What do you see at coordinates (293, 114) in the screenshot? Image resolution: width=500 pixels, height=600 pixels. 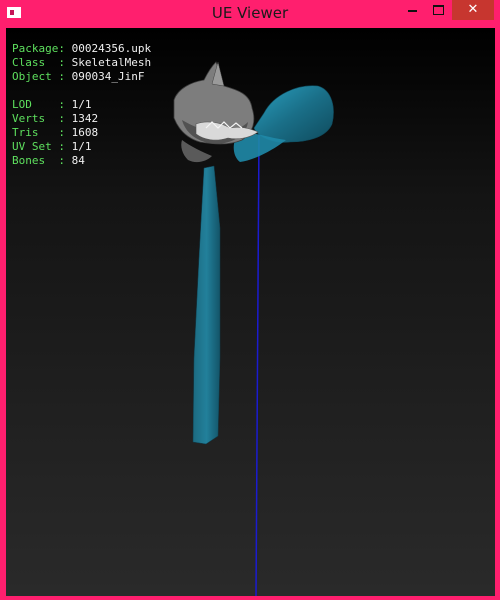 I see `mesh-cloth` at bounding box center [293, 114].